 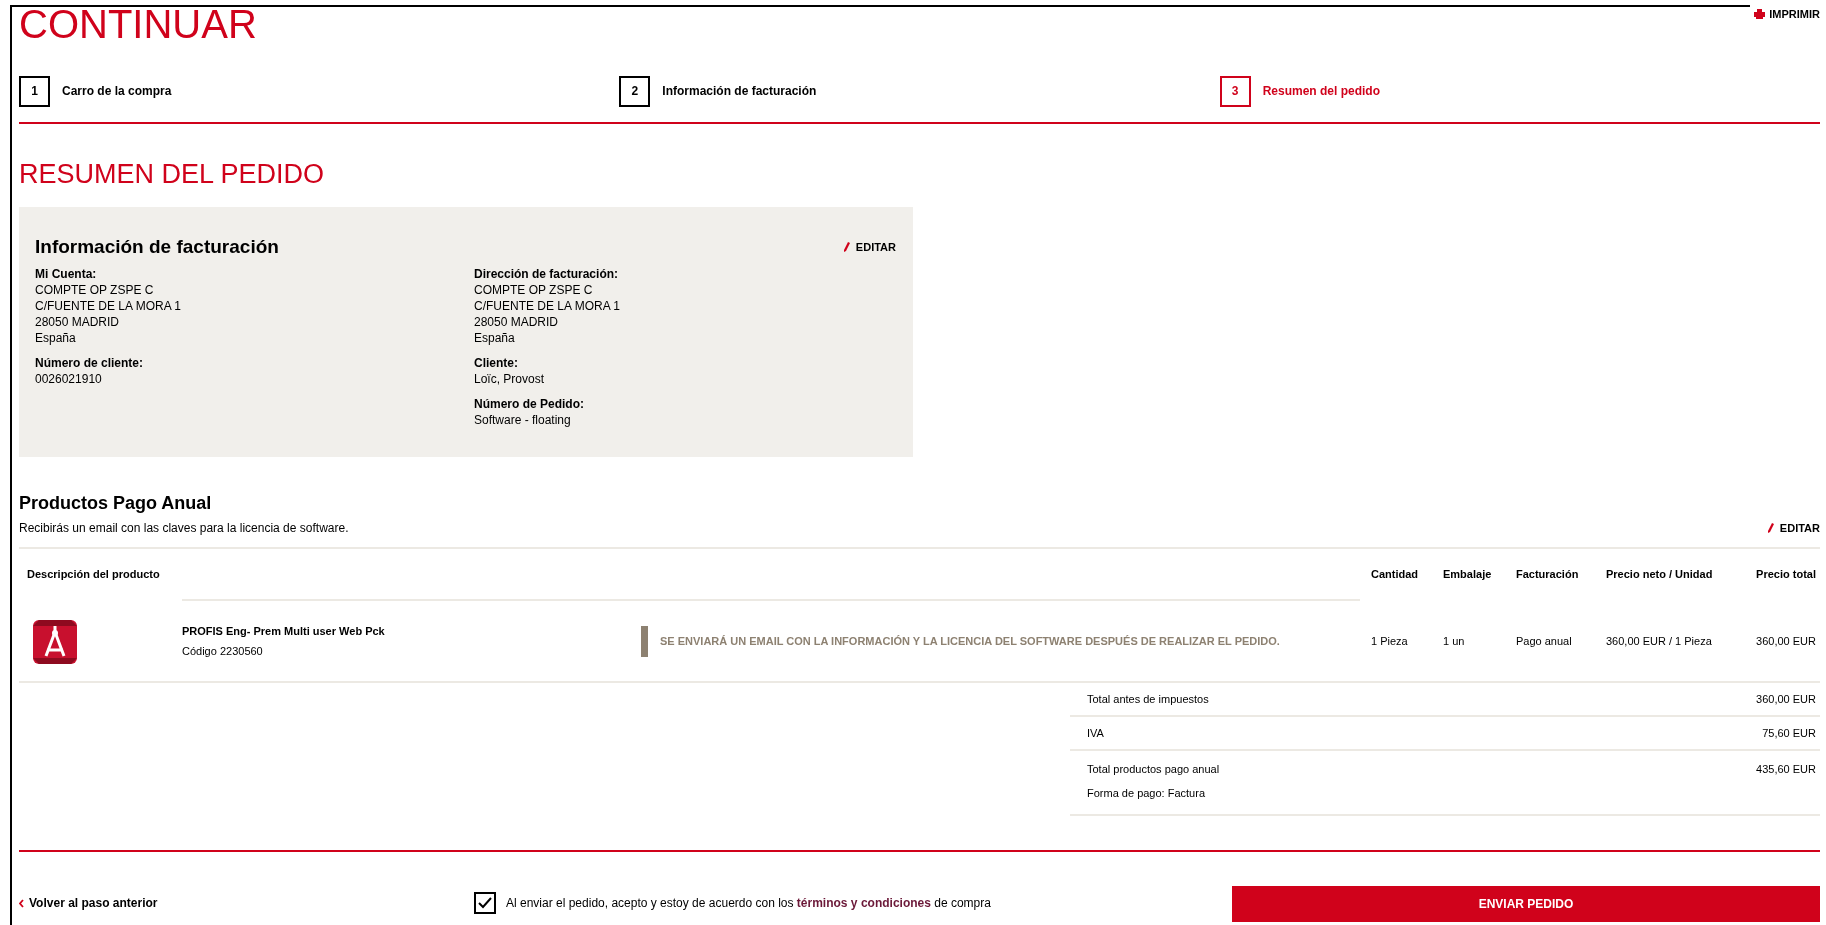 What do you see at coordinates (1786, 699) in the screenshot?
I see `total-value: 360,00 EUR` at bounding box center [1786, 699].